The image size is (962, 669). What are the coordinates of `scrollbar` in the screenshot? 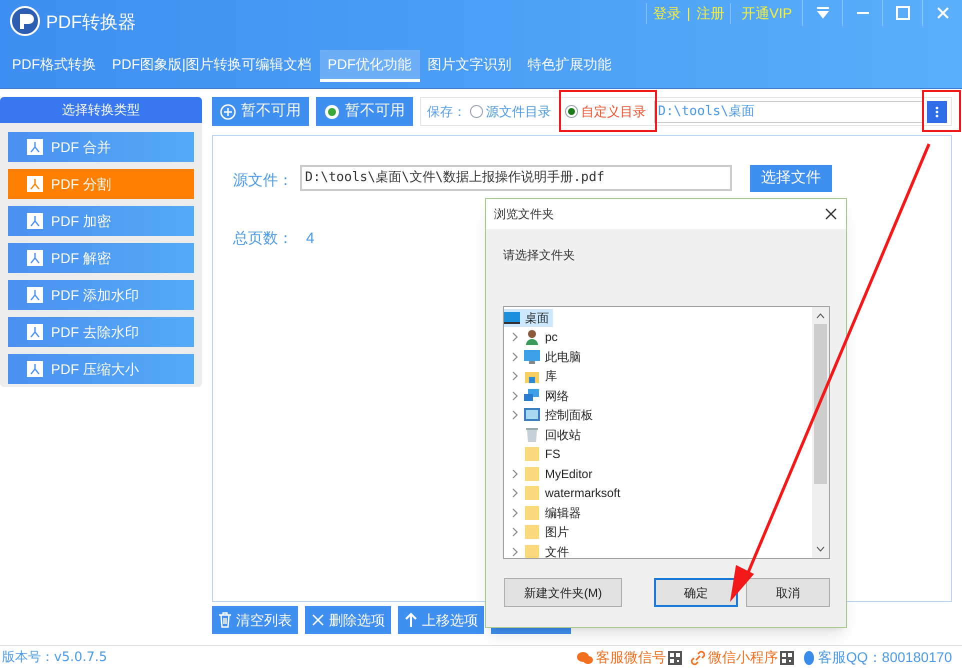 It's located at (820, 432).